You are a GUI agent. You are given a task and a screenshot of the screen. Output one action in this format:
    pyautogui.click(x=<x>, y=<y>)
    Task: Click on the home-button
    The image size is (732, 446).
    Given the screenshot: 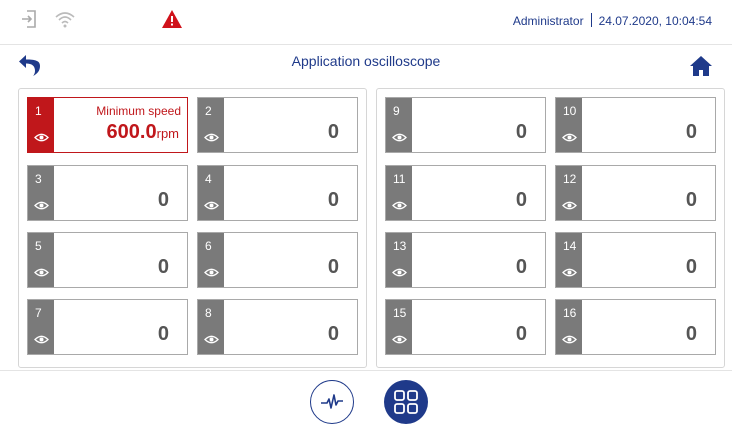 What is the action you would take?
    pyautogui.click(x=701, y=66)
    